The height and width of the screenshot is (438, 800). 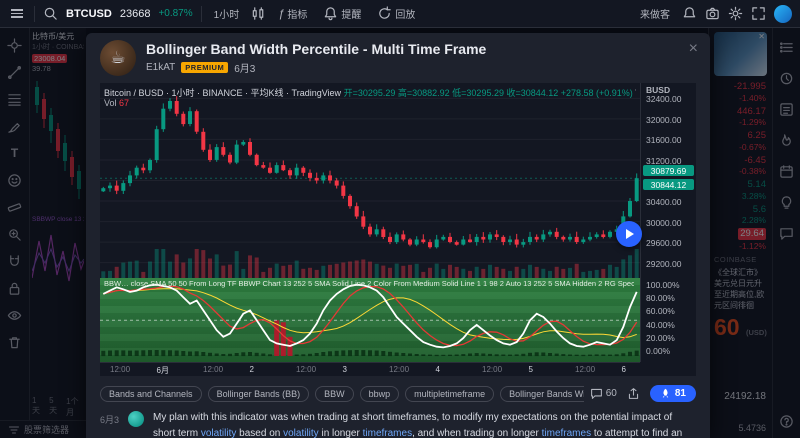 I want to click on comments-count: 60, so click(x=611, y=393).